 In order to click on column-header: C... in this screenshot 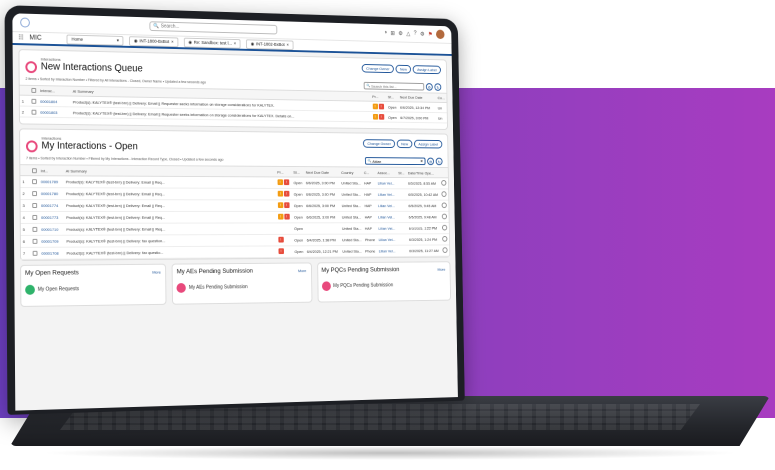, I will do `click(369, 172)`.